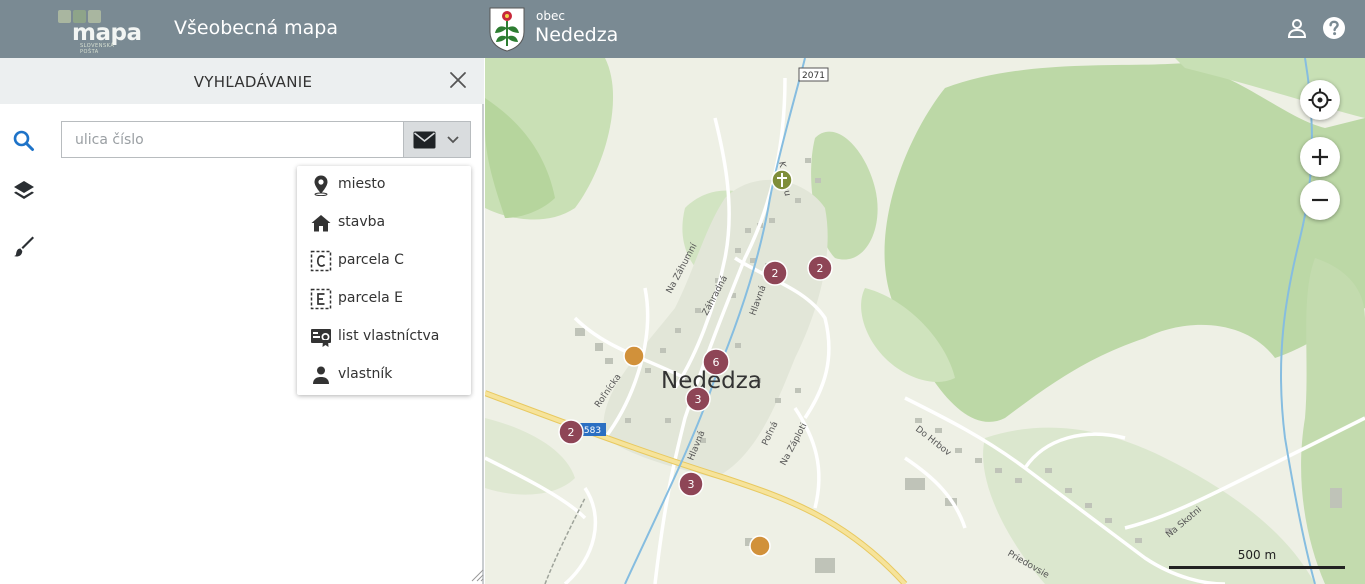  What do you see at coordinates (24, 246) in the screenshot?
I see `brush-icon` at bounding box center [24, 246].